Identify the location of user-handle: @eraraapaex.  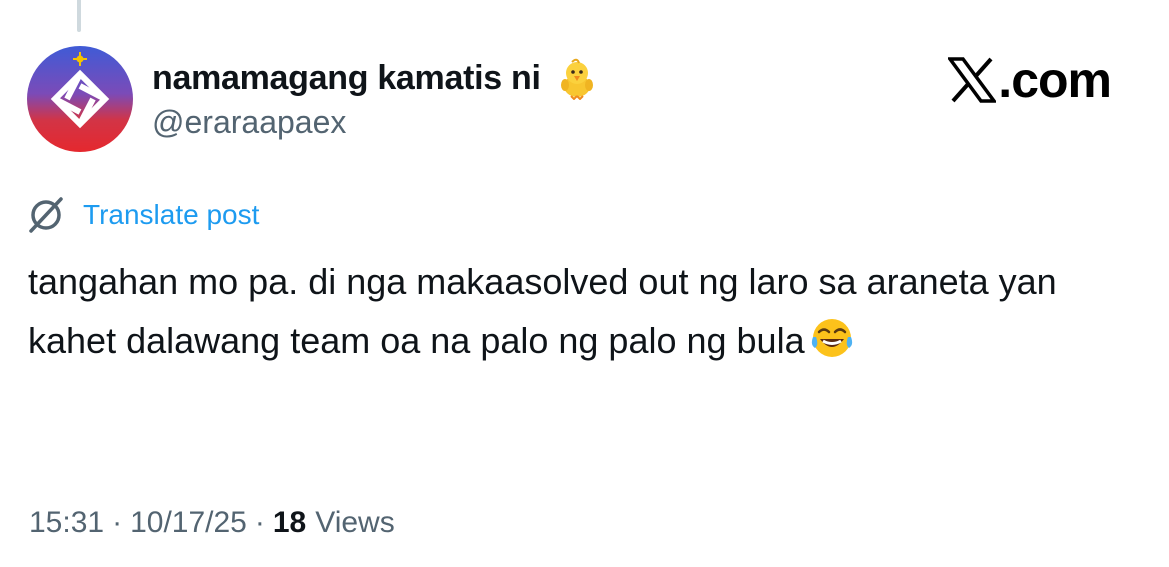
(249, 122).